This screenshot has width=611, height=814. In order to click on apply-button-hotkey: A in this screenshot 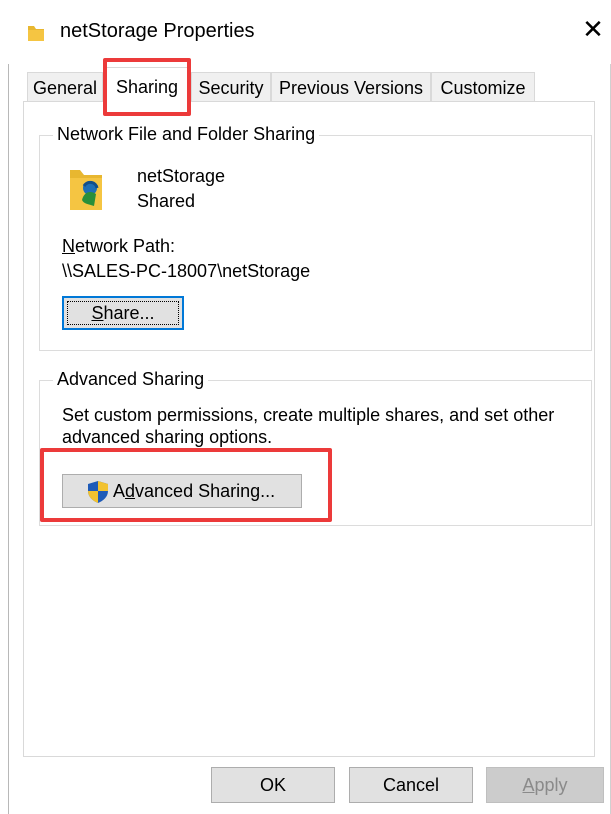, I will do `click(528, 785)`.